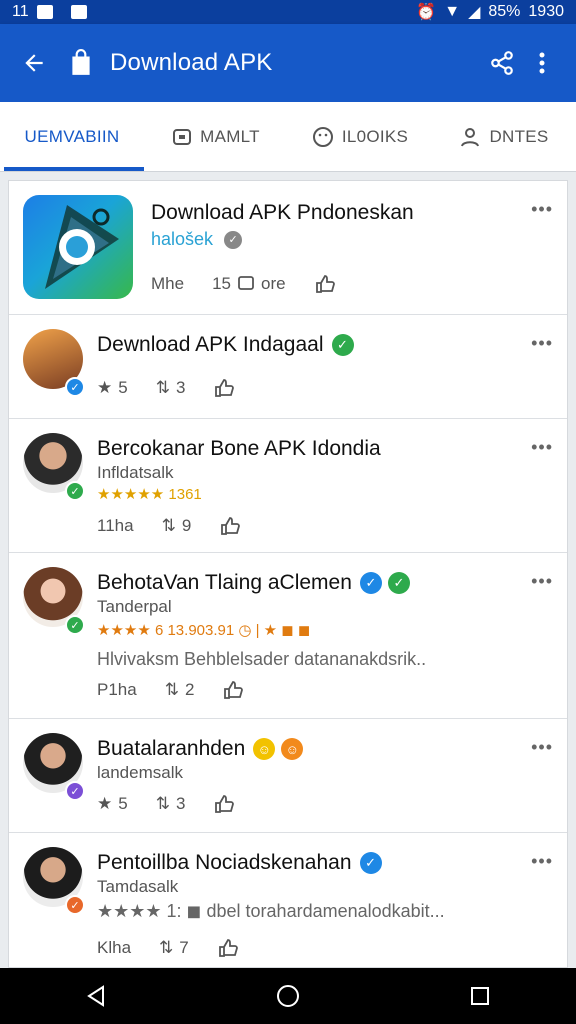 This screenshot has width=576, height=1024. What do you see at coordinates (78, 12) in the screenshot?
I see `notification-icon` at bounding box center [78, 12].